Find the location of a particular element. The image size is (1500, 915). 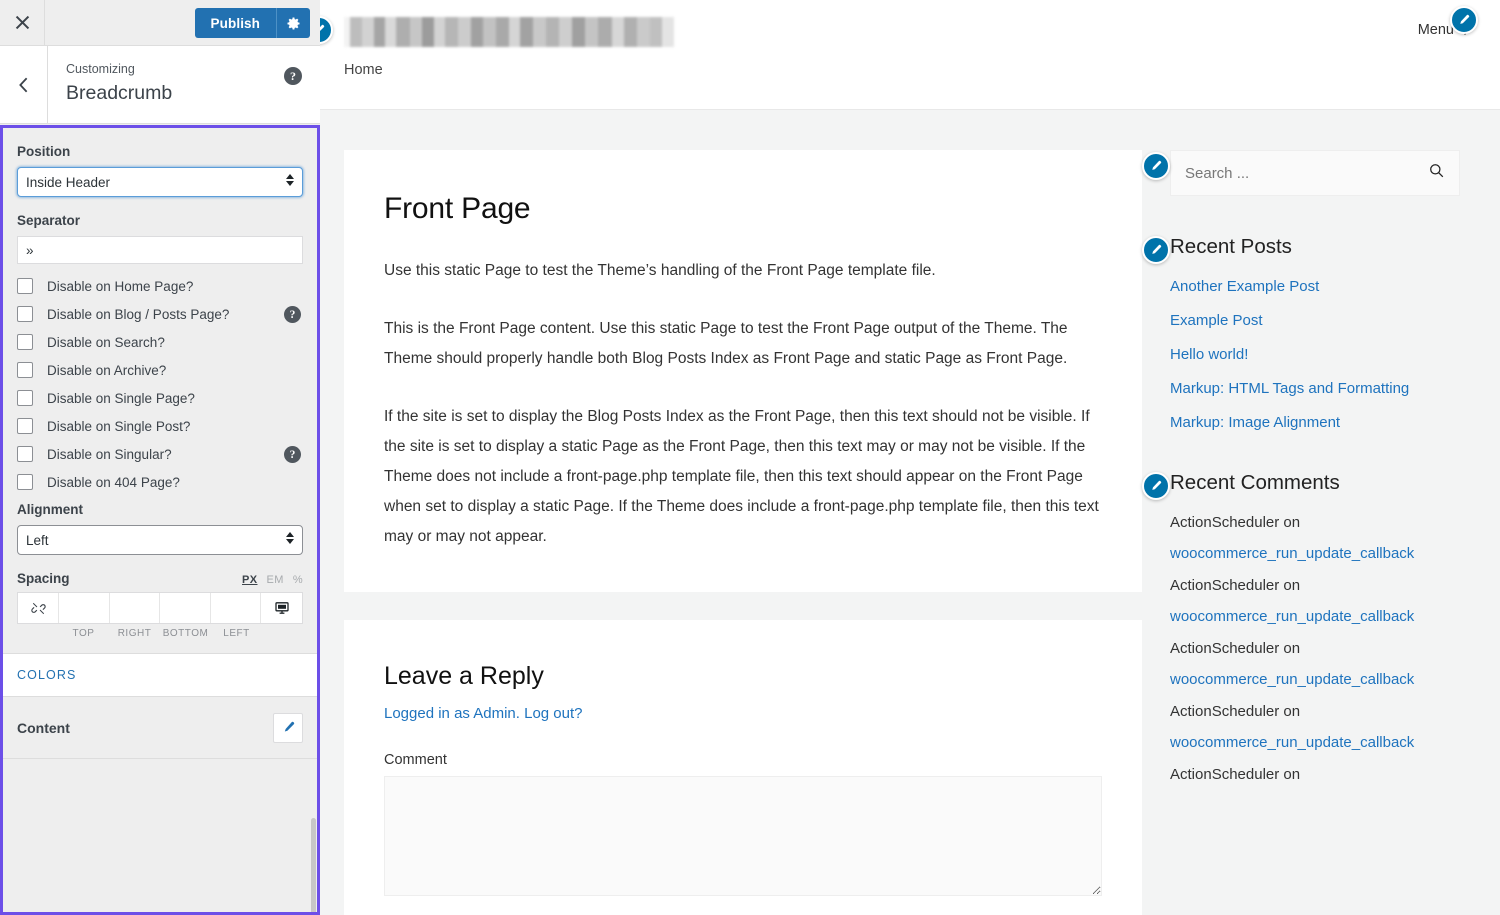

list-item: Markup: Image Alignment is located at coordinates (1315, 423).